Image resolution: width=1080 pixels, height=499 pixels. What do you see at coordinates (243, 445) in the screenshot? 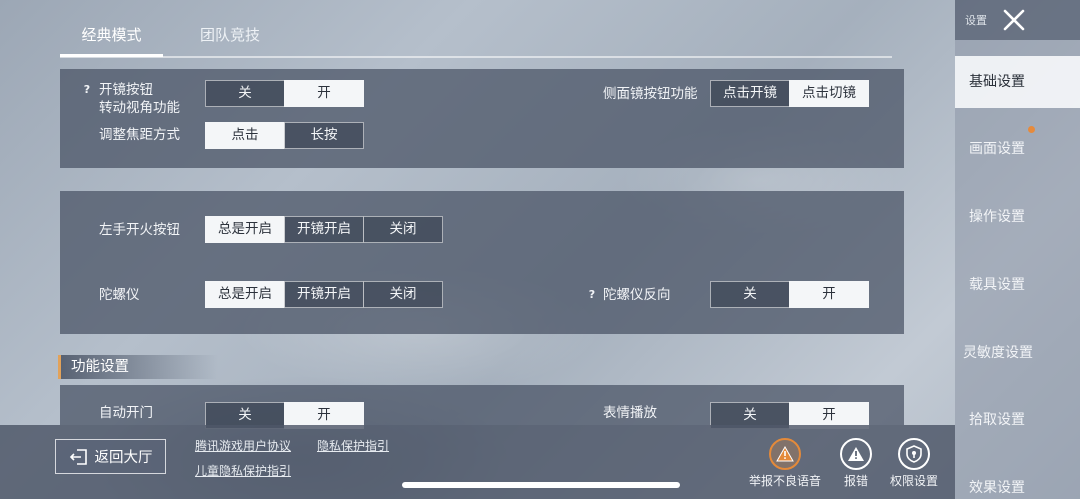
I see `user-agreement-link: 腾讯游戏用户协议` at bounding box center [243, 445].